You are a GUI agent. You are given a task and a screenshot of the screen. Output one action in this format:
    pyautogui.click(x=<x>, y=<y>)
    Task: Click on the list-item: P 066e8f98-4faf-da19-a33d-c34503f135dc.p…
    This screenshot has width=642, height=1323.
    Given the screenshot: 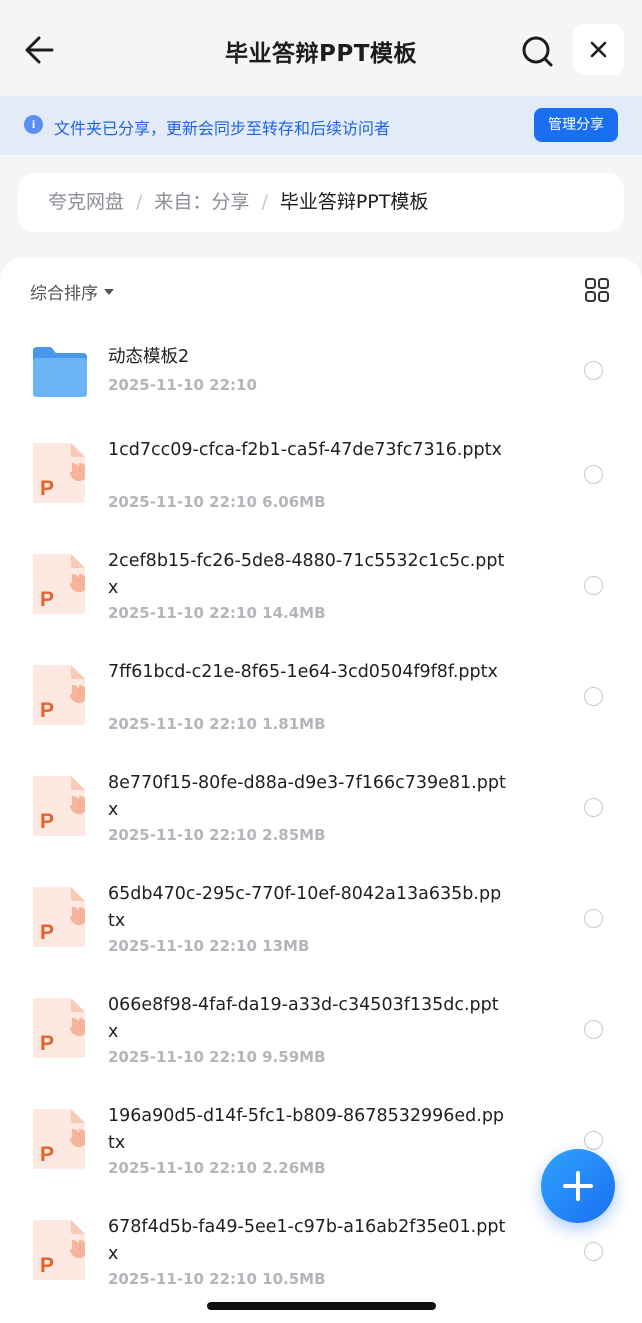 What is the action you would take?
    pyautogui.click(x=321, y=1032)
    